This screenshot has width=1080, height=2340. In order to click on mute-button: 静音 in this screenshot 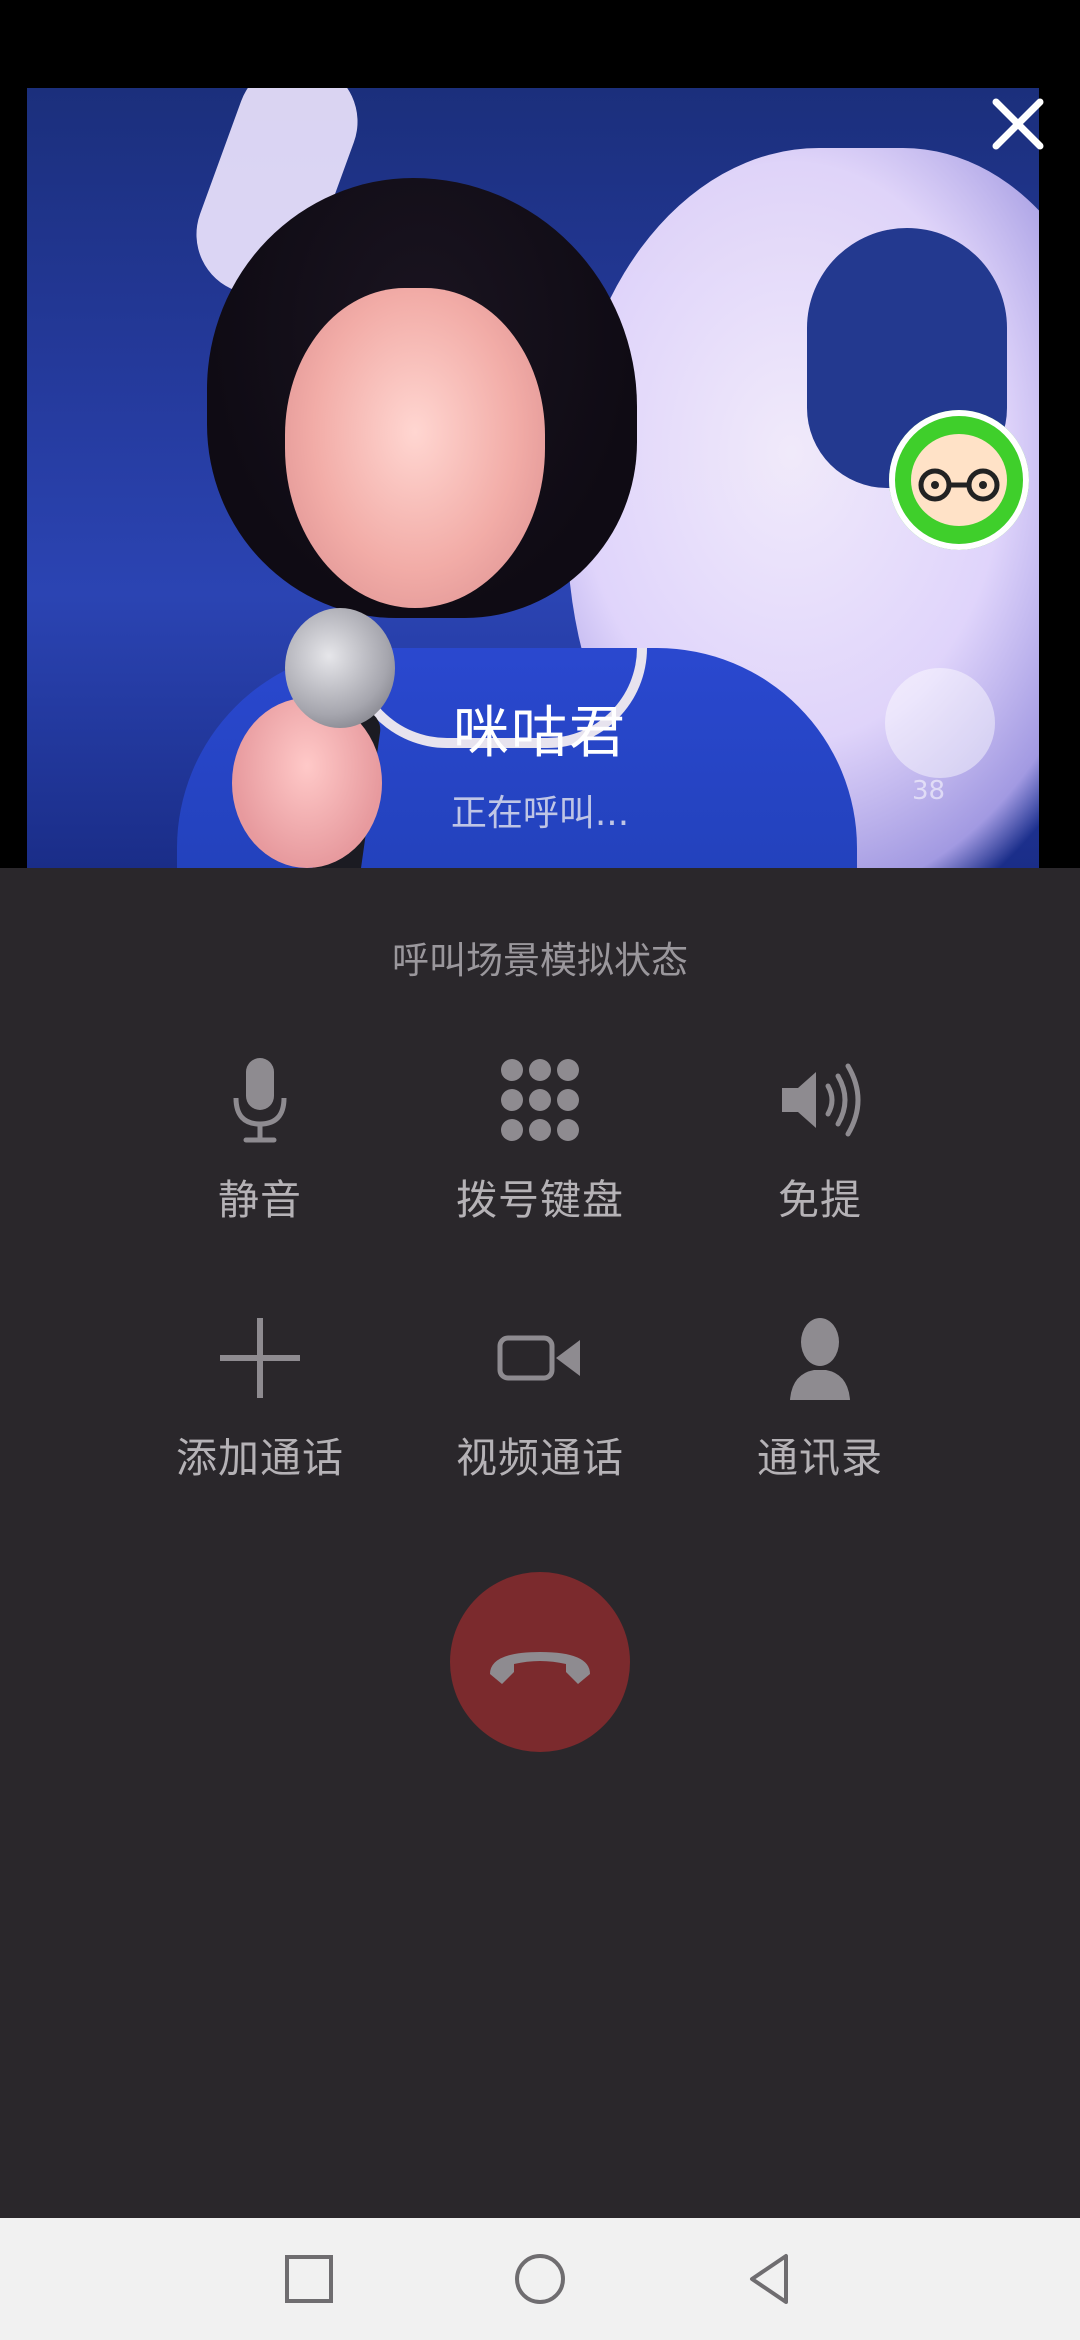, I will do `click(260, 1138)`.